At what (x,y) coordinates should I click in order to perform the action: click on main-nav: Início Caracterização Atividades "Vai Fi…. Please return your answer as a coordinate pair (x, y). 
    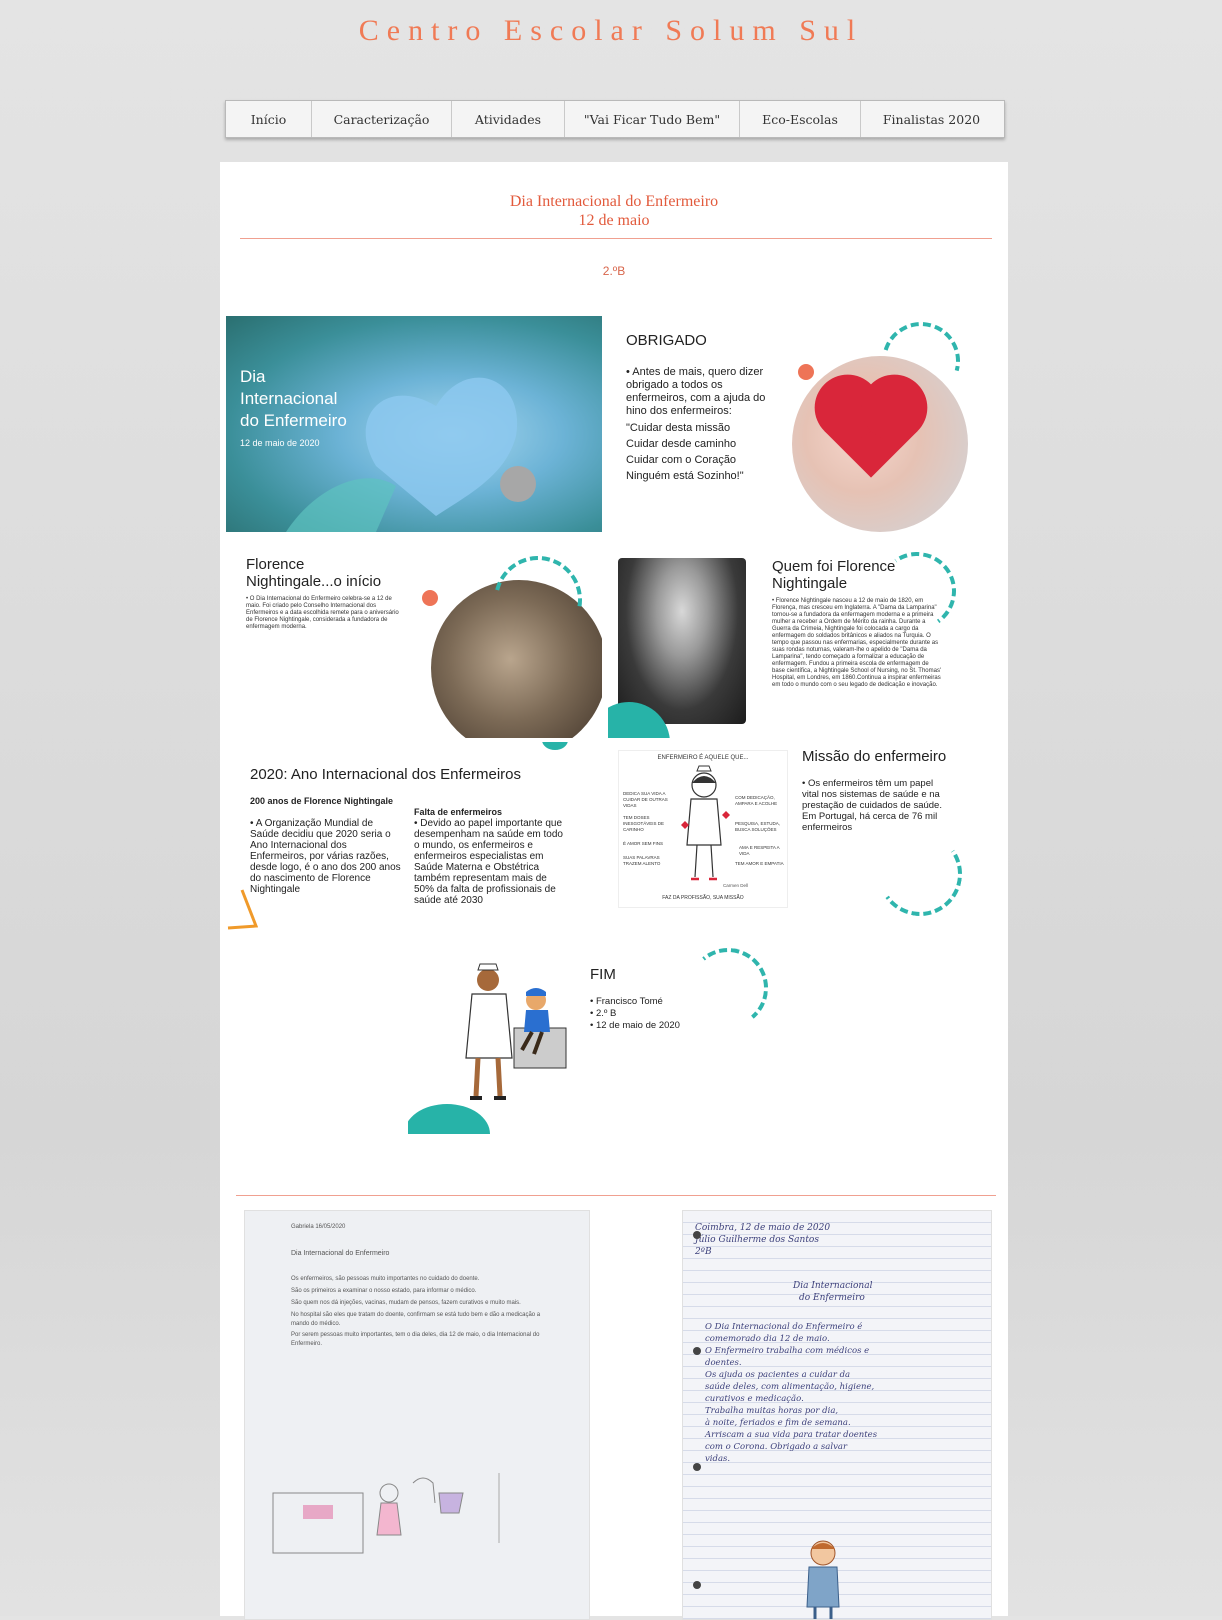
    Looking at the image, I should click on (615, 119).